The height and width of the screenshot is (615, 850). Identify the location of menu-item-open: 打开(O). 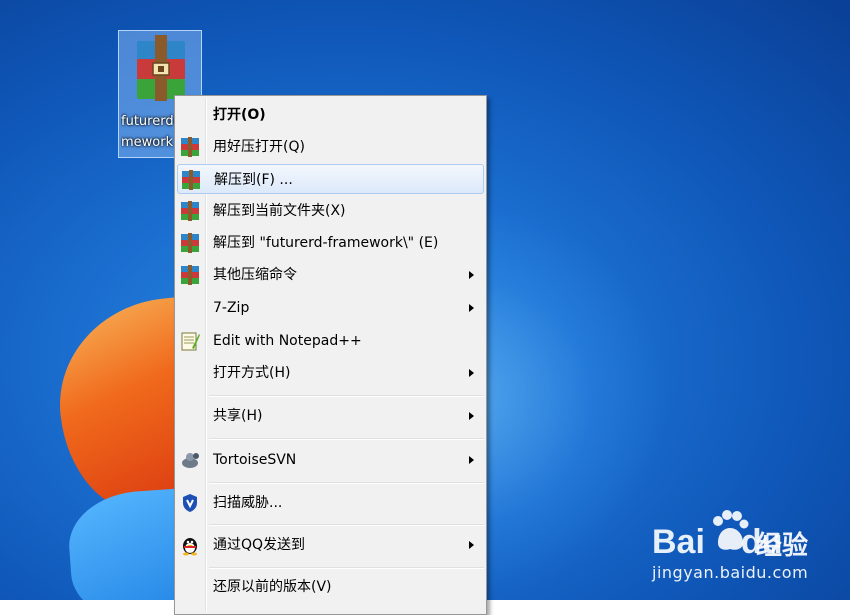
(330, 115).